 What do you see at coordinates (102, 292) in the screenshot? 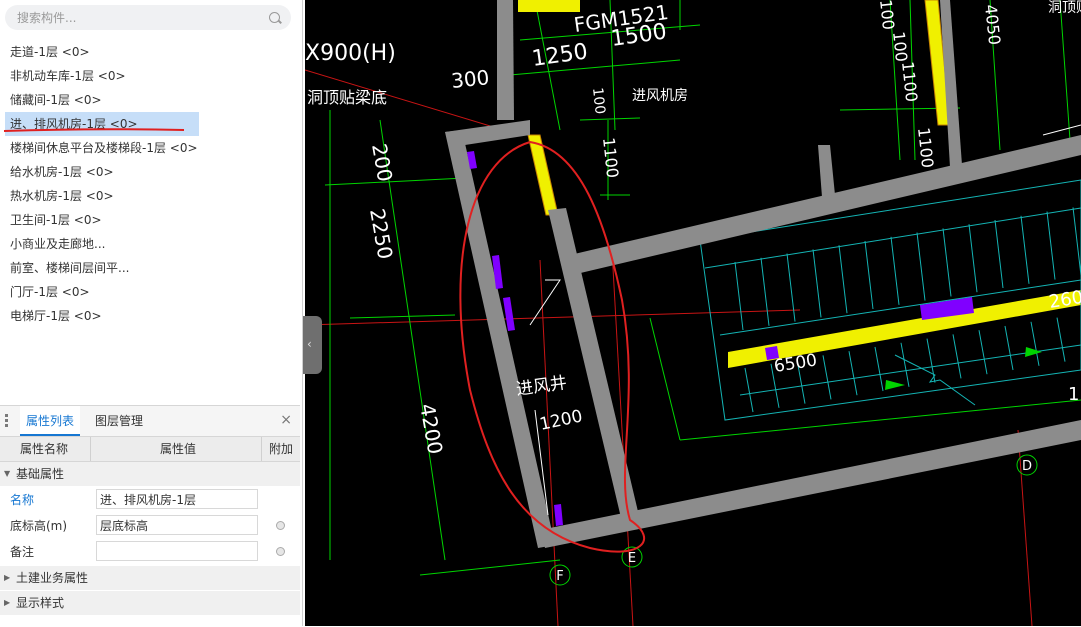
I see `list-item: 门厅-1层 <0>` at bounding box center [102, 292].